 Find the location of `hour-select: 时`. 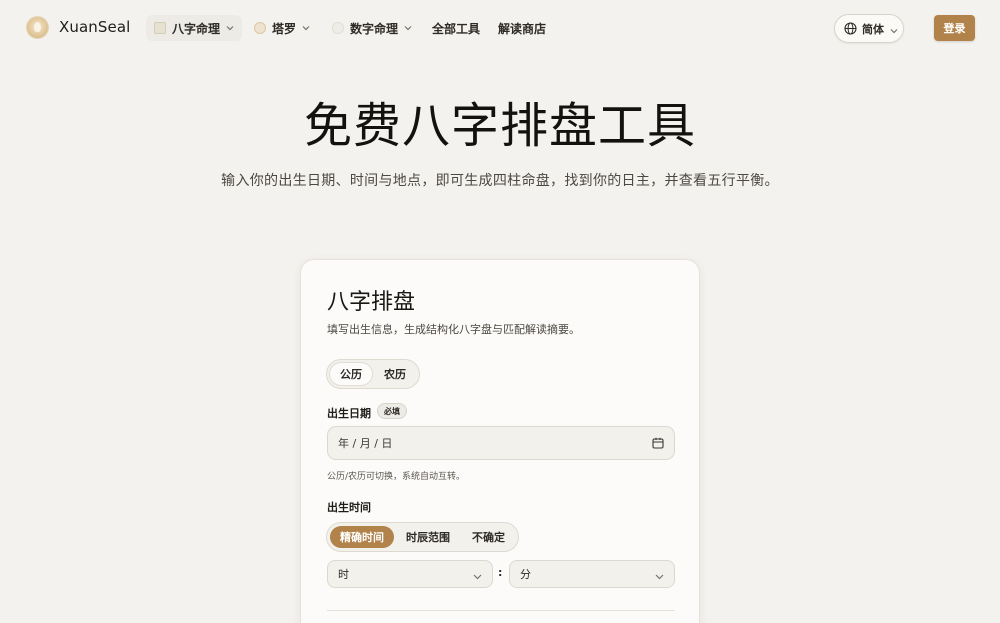

hour-select: 时 is located at coordinates (410, 574).